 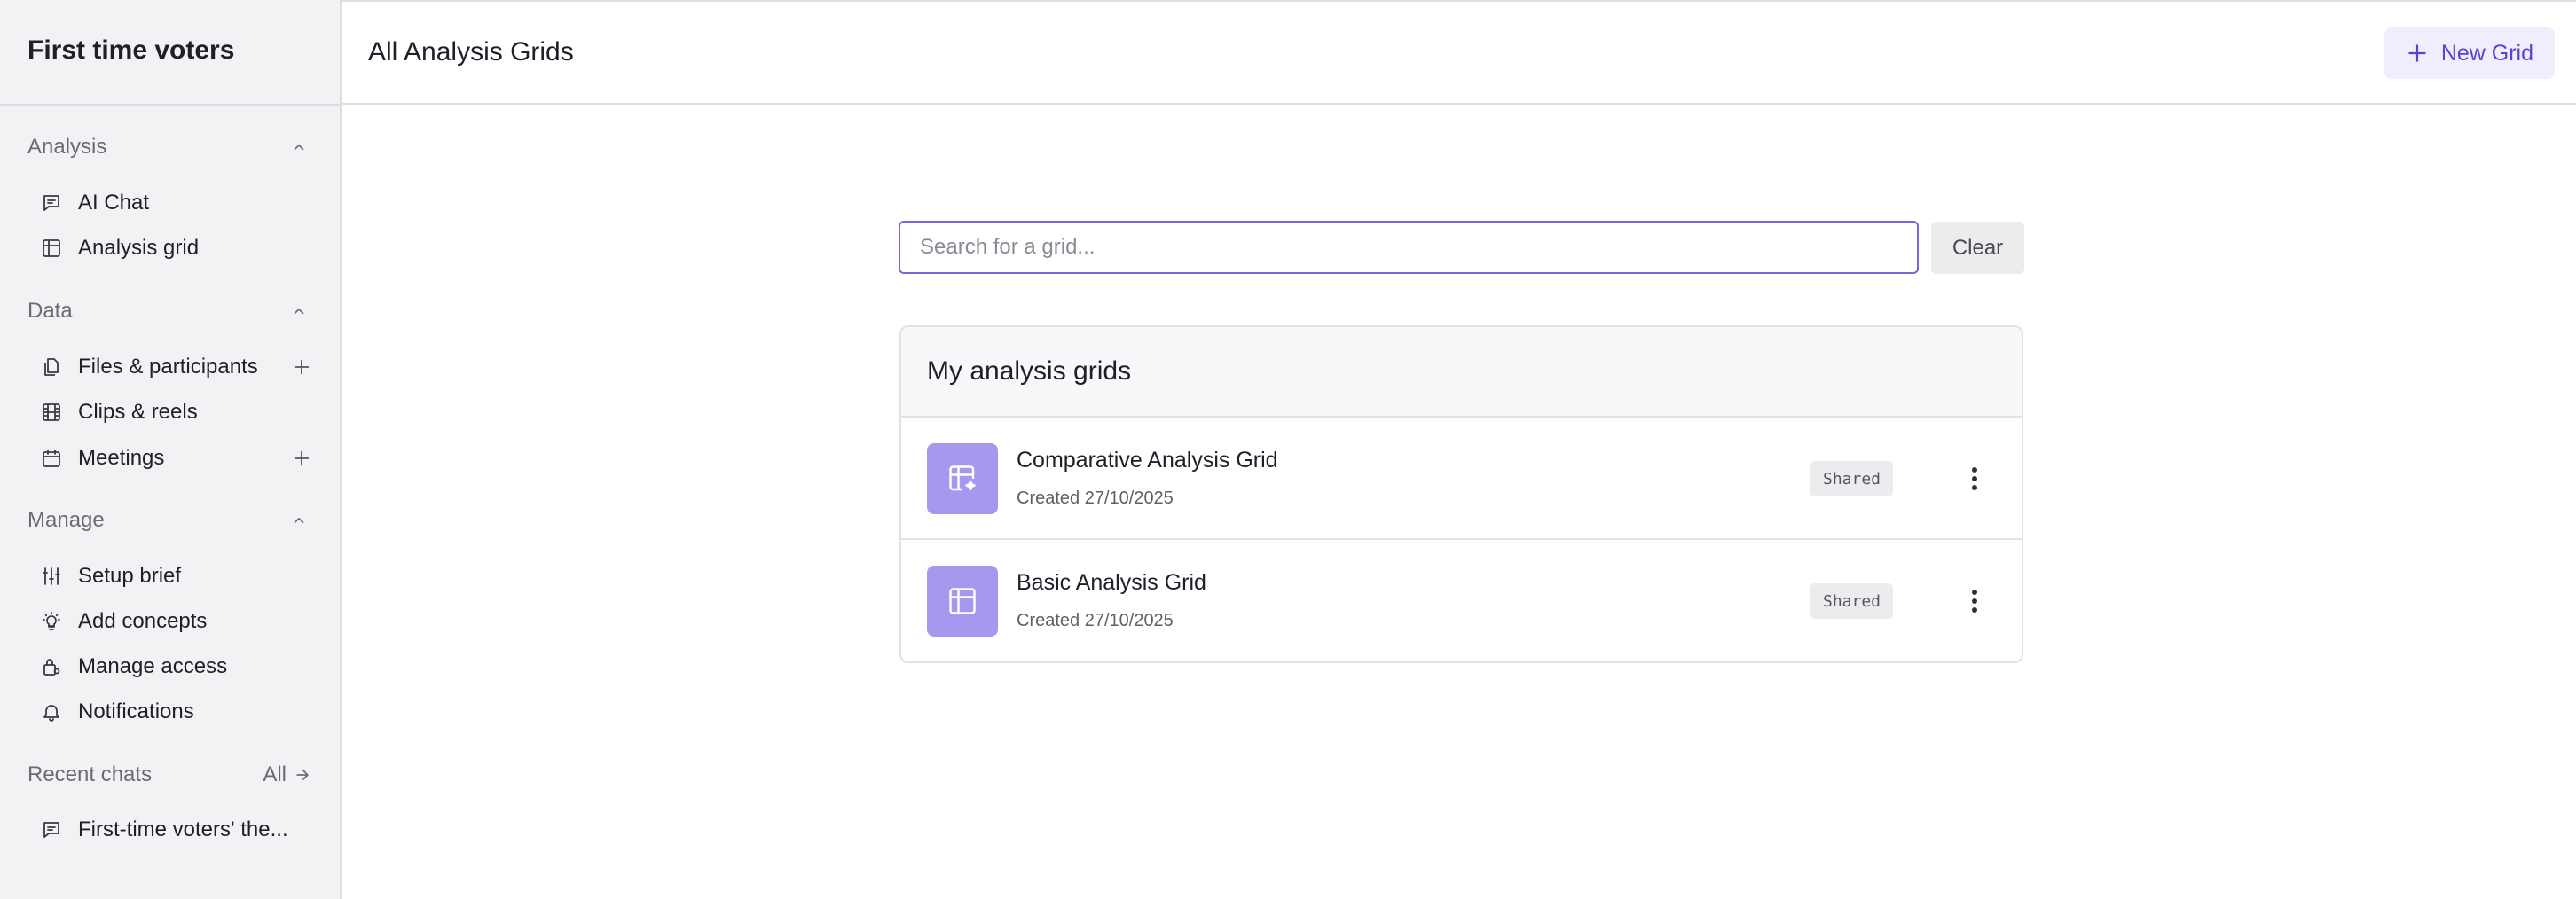 What do you see at coordinates (121, 458) in the screenshot?
I see `sidebar-item-label: Meetings` at bounding box center [121, 458].